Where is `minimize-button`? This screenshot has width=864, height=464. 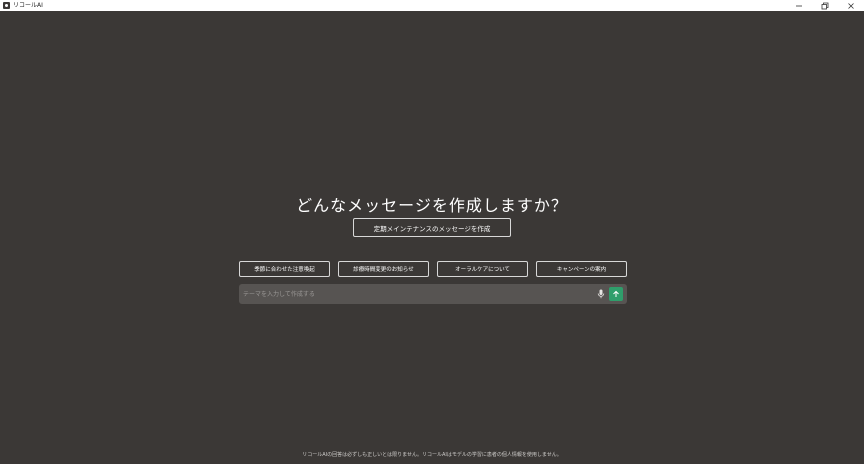 minimize-button is located at coordinates (799, 5).